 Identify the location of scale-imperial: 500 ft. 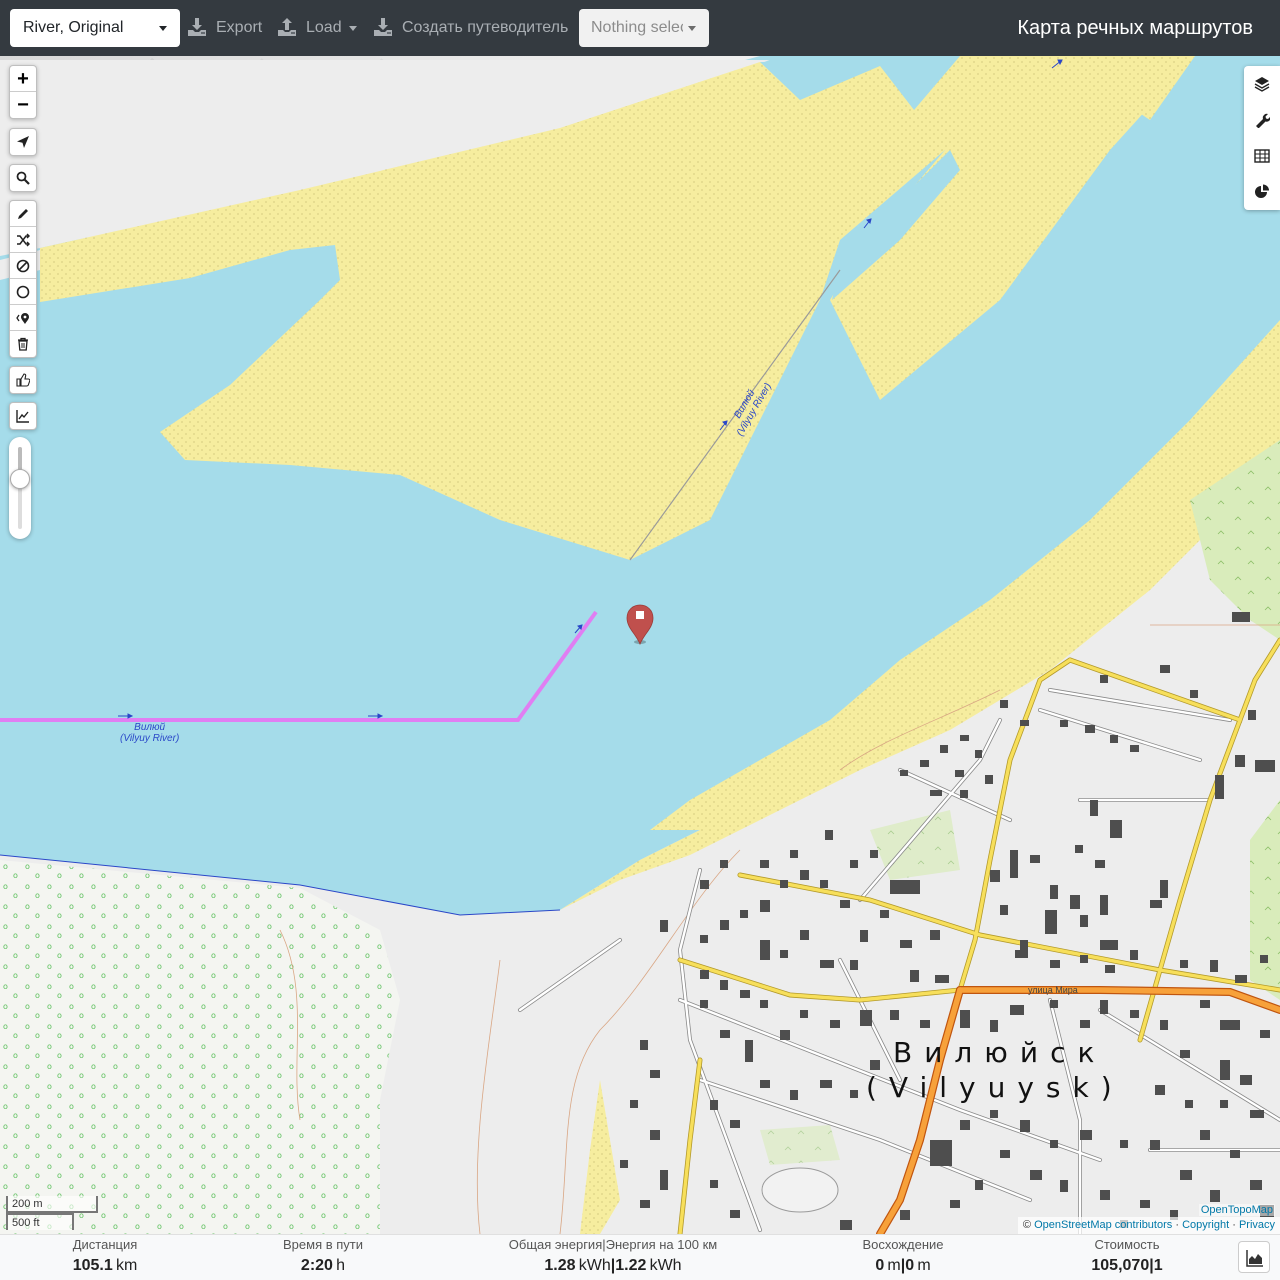
(40, 1221).